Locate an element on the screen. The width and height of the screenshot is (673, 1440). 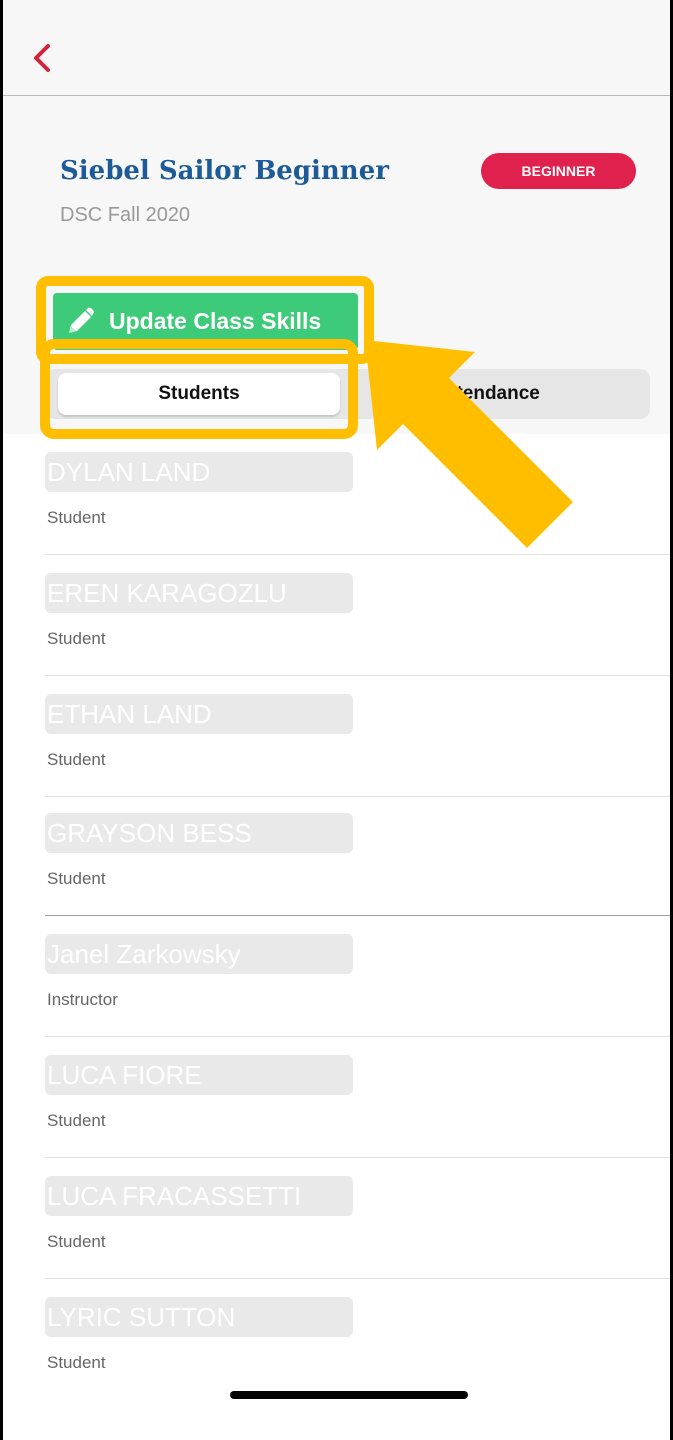
roster-row: GRAYSON BESS Student is located at coordinates (359, 855).